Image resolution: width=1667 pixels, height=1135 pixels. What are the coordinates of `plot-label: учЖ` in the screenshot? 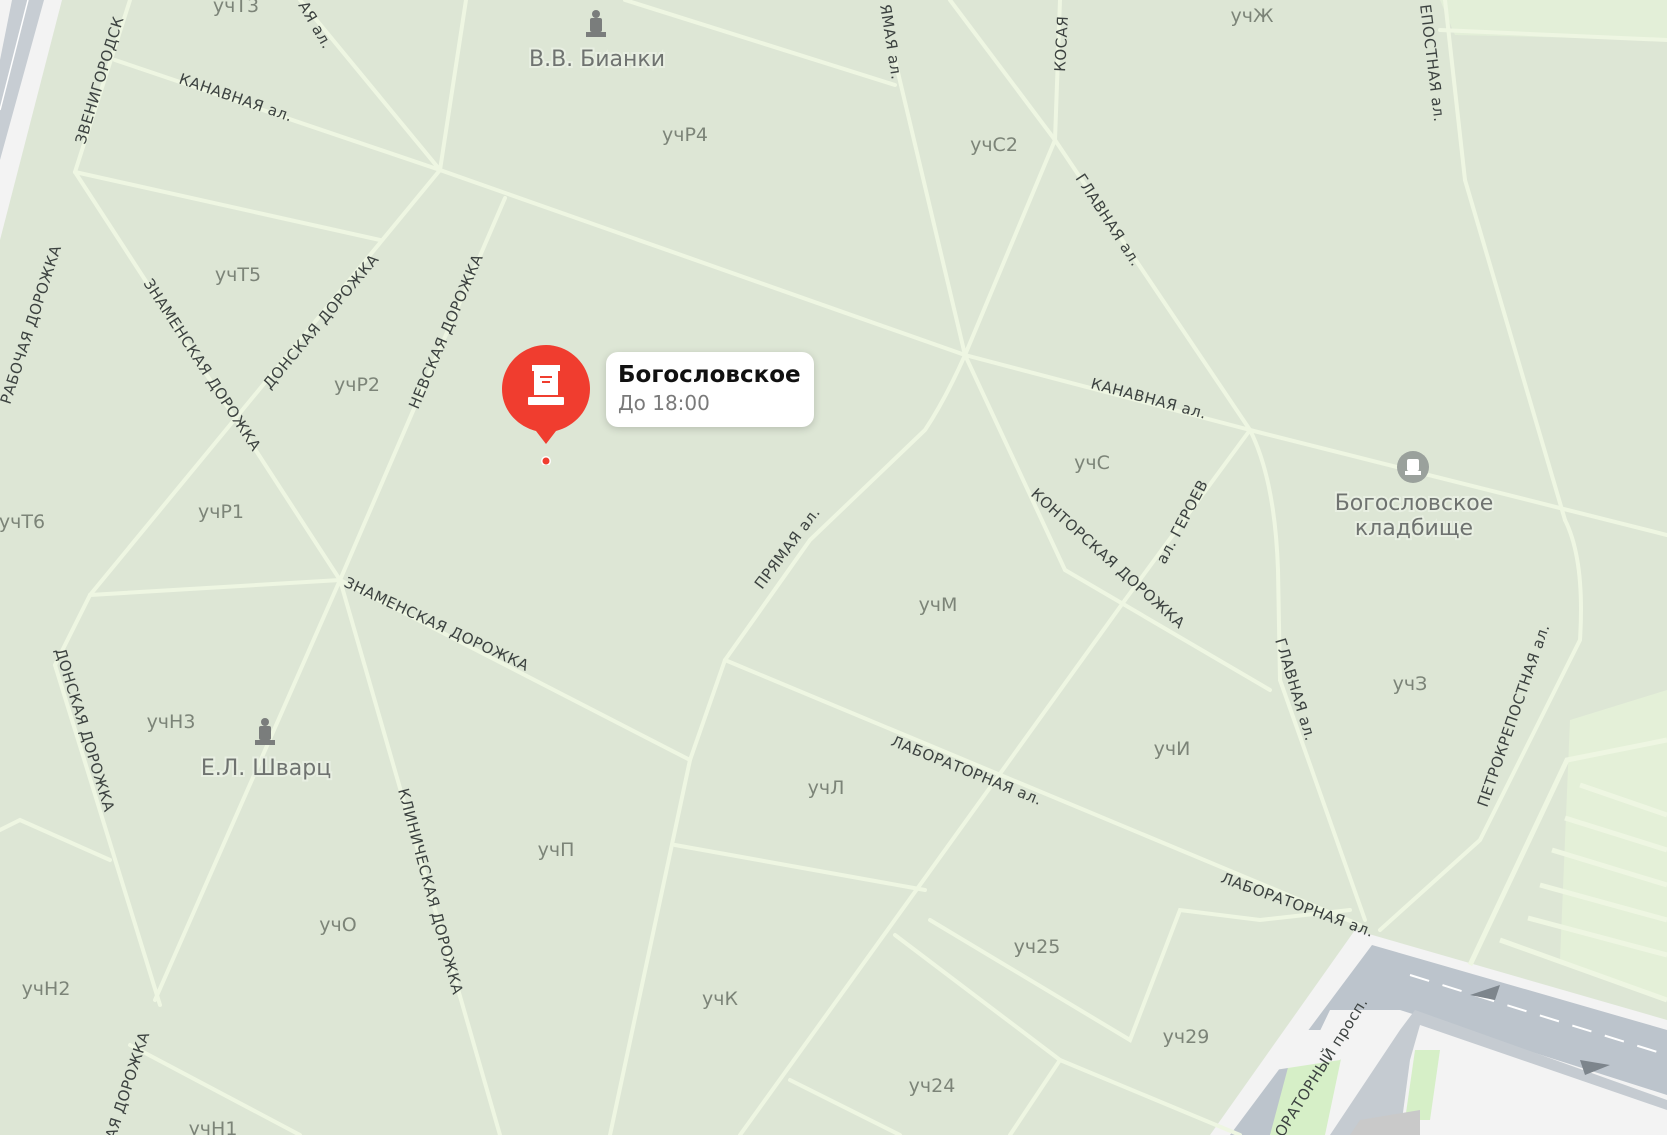 It's located at (1252, 16).